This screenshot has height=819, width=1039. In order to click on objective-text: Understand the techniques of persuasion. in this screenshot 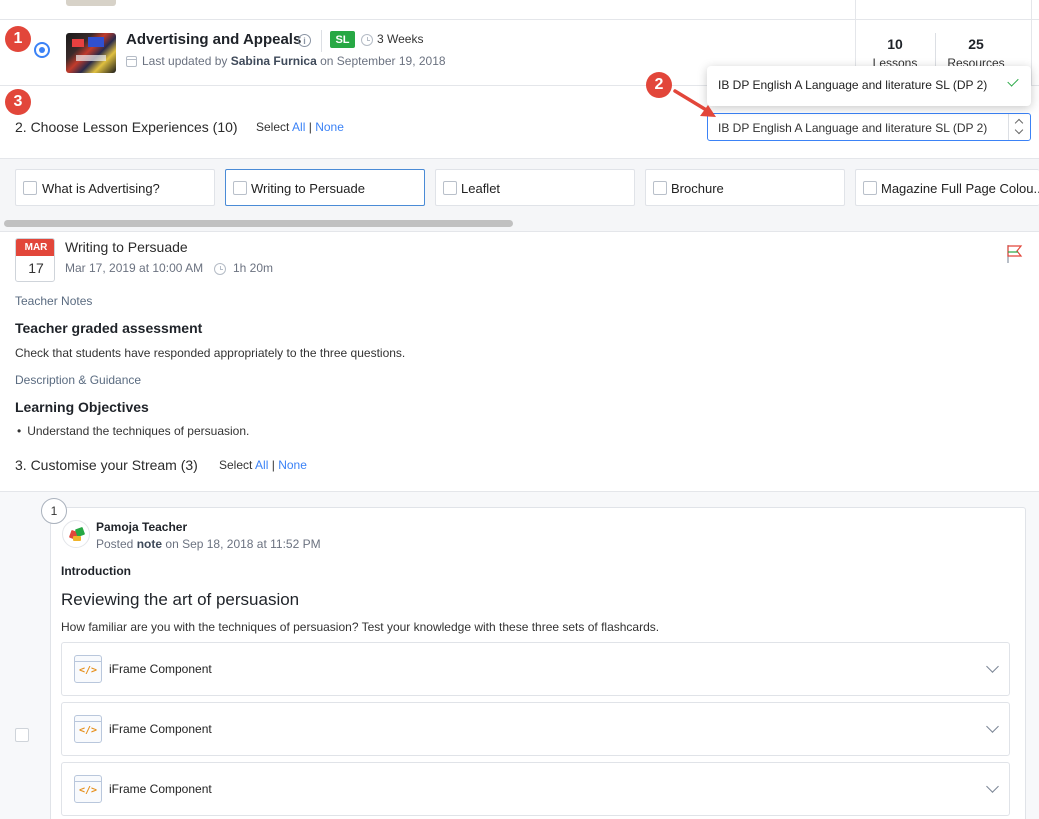, I will do `click(138, 431)`.